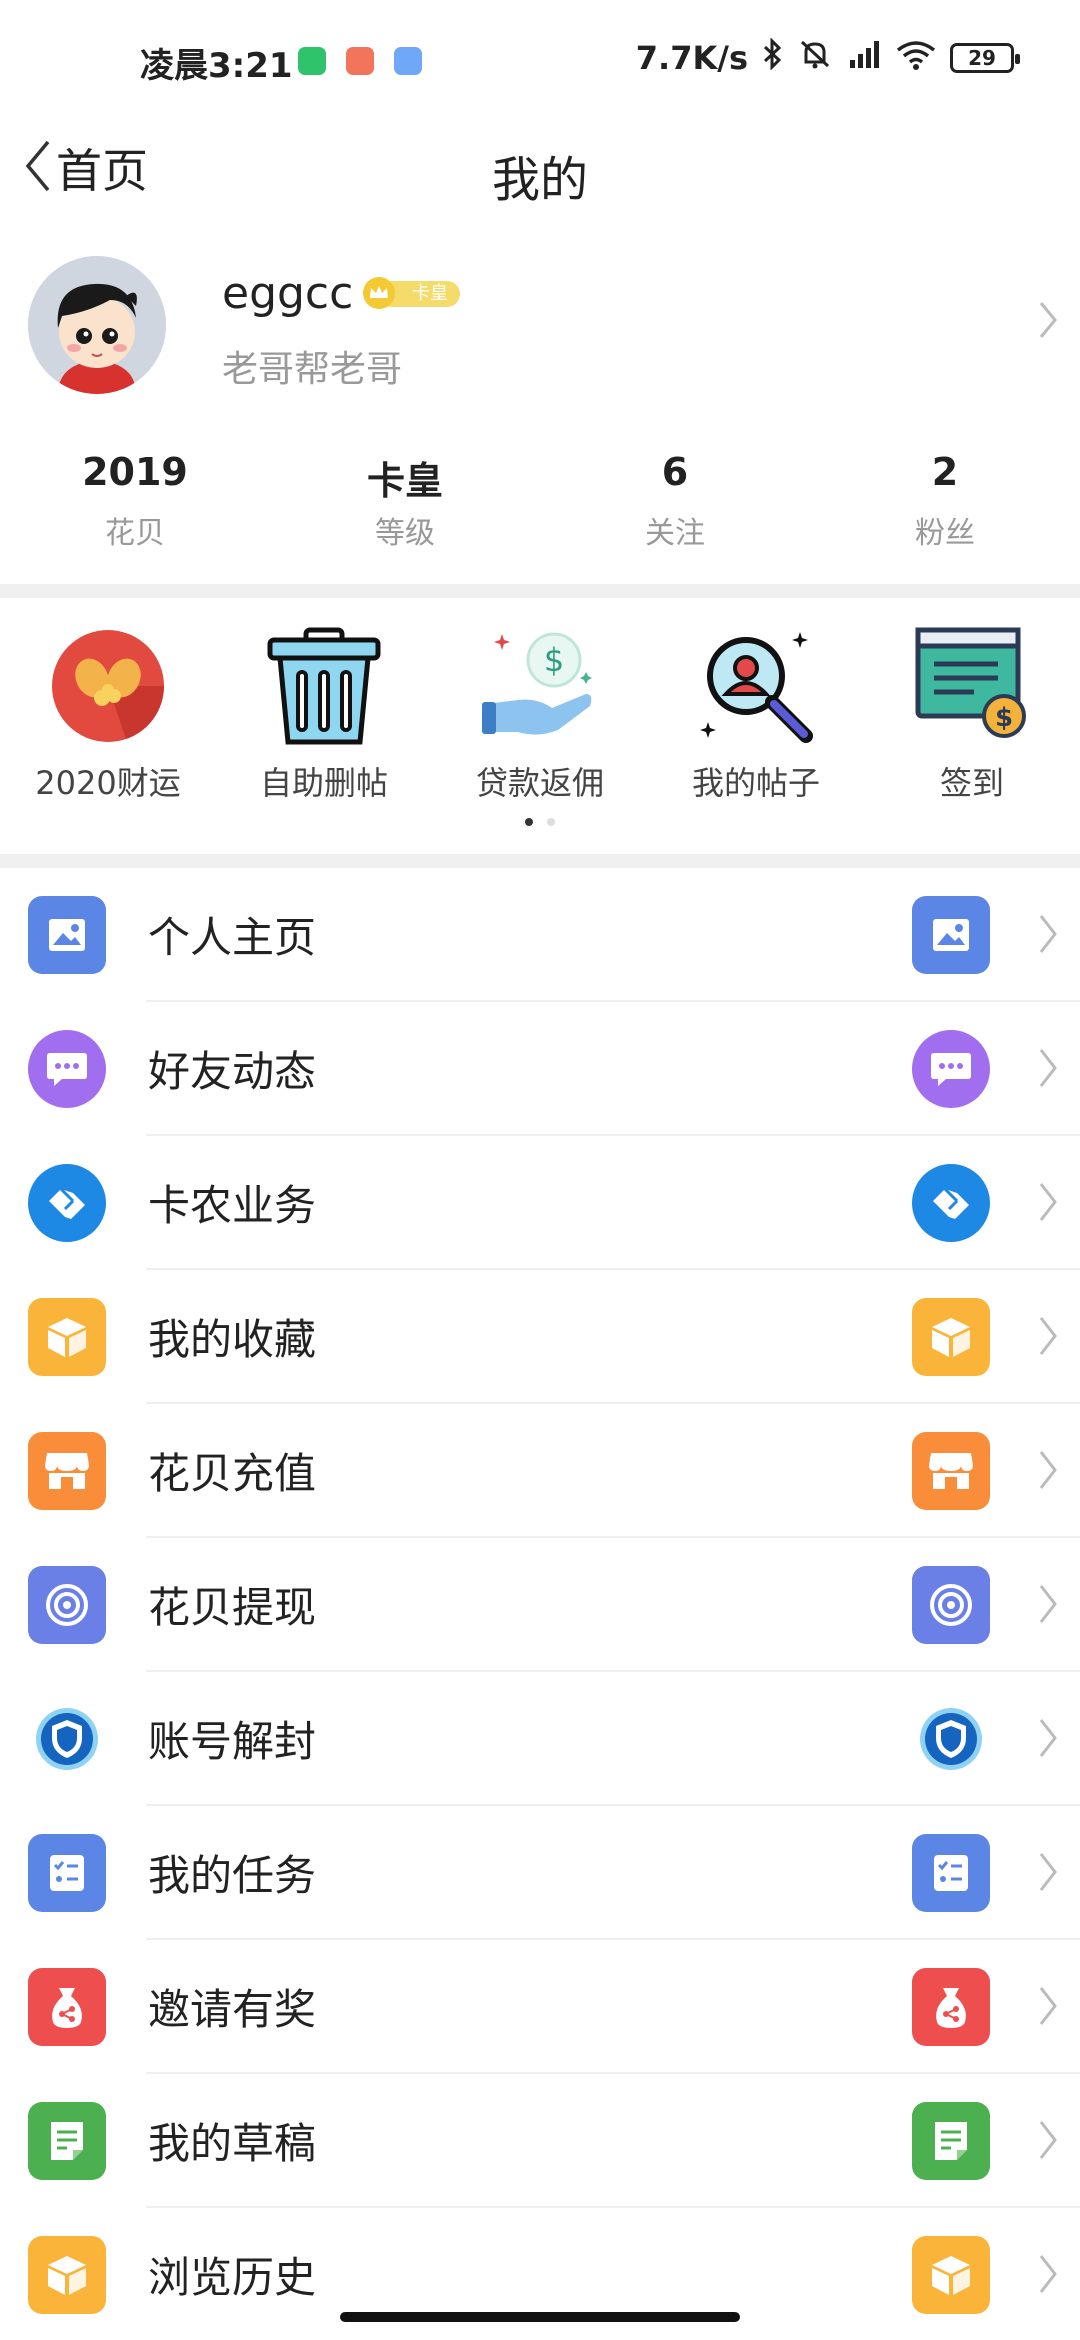 This screenshot has height=2340, width=1080. I want to click on profile-card: eggcc 卡皇 老哥帮老哥, so click(540, 325).